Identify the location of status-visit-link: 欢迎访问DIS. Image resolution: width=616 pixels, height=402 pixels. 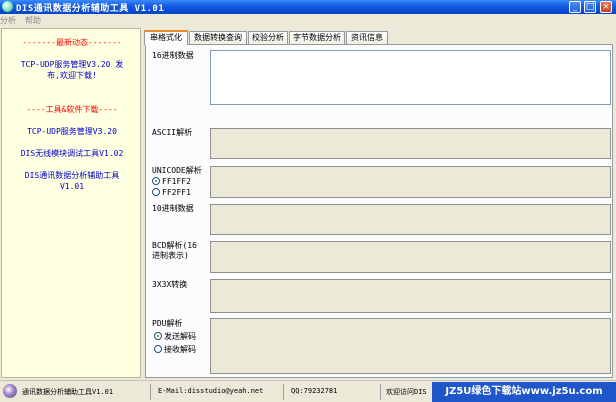
(406, 392).